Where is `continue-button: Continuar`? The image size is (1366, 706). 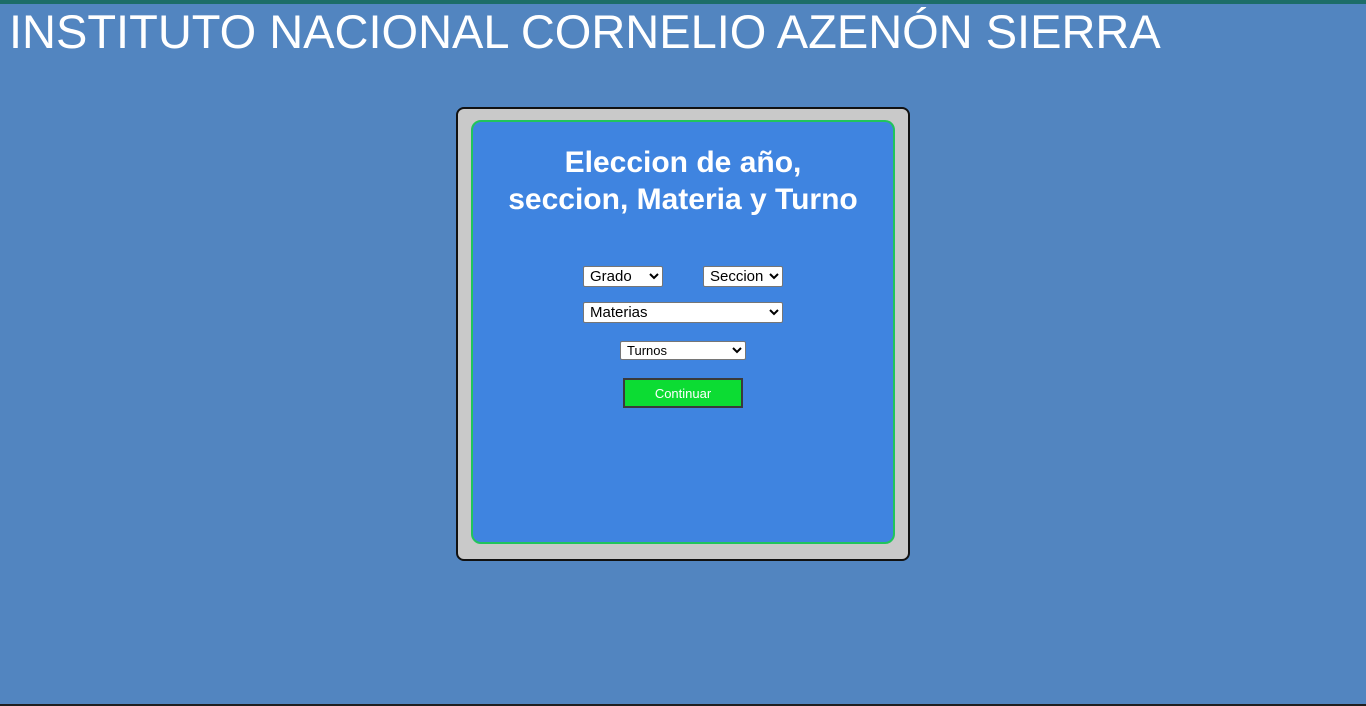 continue-button: Continuar is located at coordinates (683, 393).